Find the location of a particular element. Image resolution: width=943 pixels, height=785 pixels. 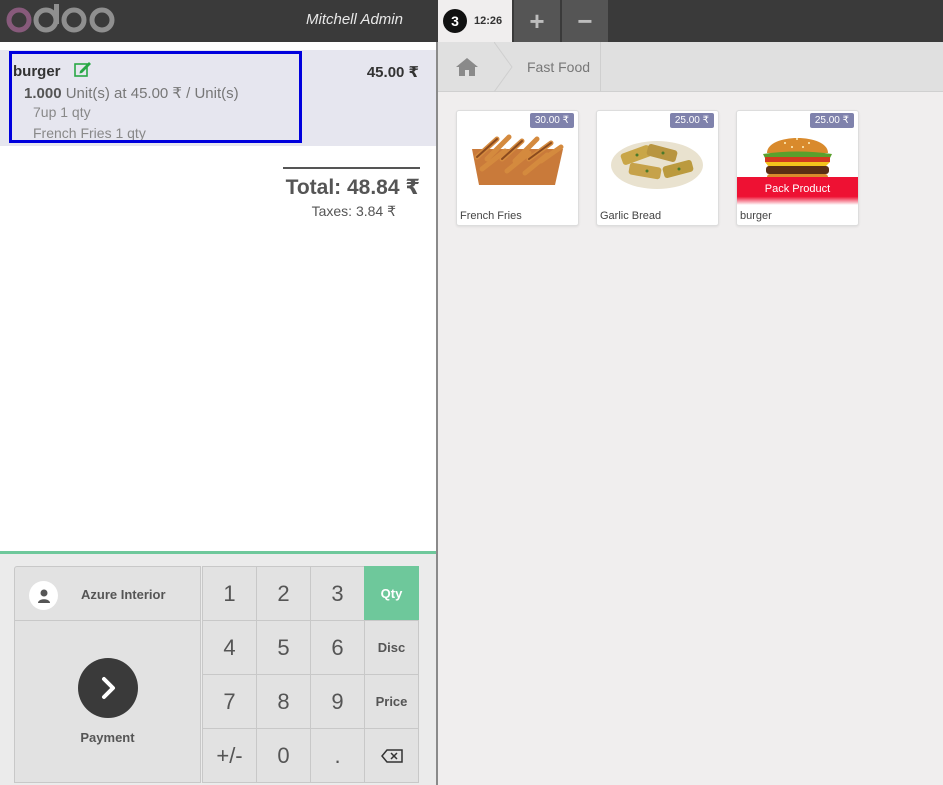

product-name: Garlic Bread is located at coordinates (631, 216).